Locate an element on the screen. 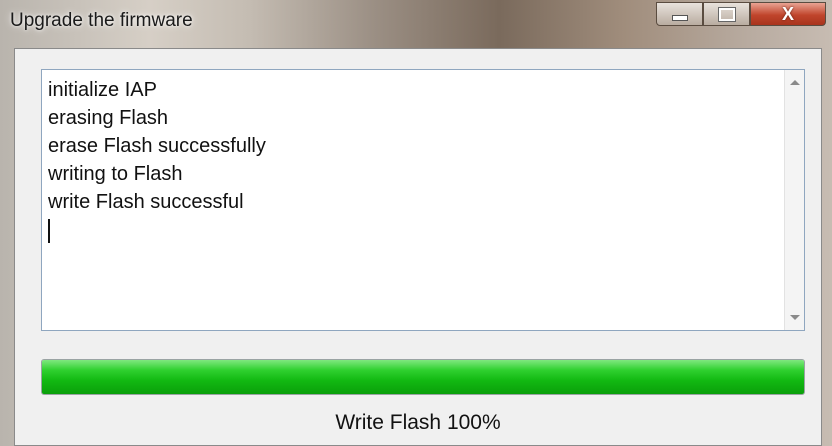  window-title: Upgrade the firmware is located at coordinates (101, 20).